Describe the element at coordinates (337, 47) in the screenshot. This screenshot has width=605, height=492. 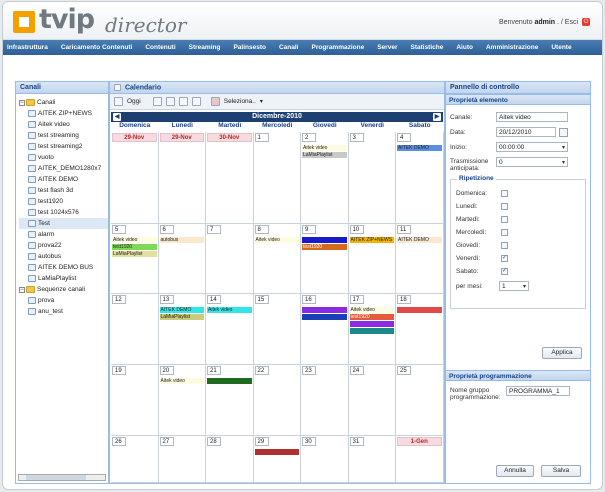
I see `menu-item: Programmazione` at that location.